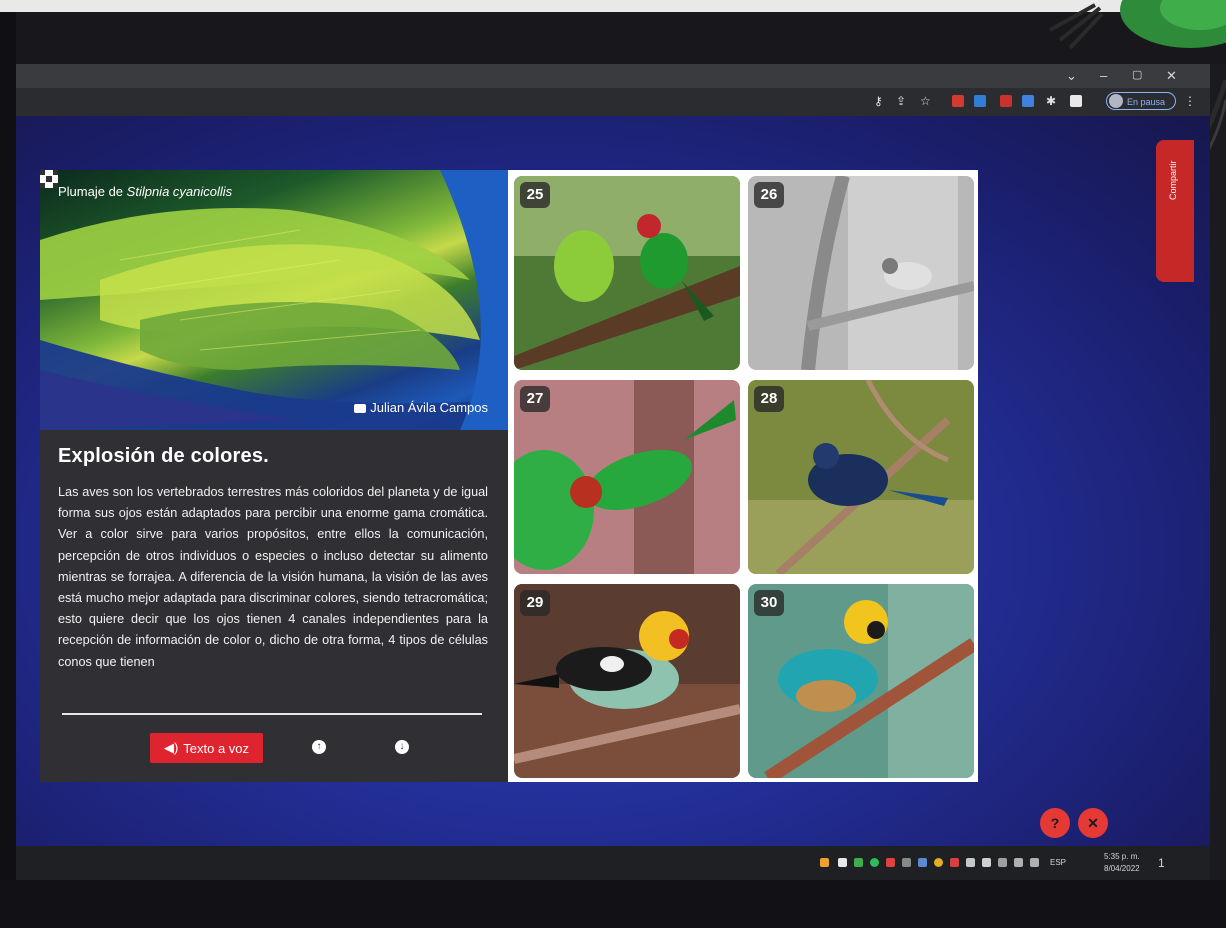 The image size is (1226, 928). Describe the element at coordinates (272, 714) in the screenshot. I see `divider` at that location.